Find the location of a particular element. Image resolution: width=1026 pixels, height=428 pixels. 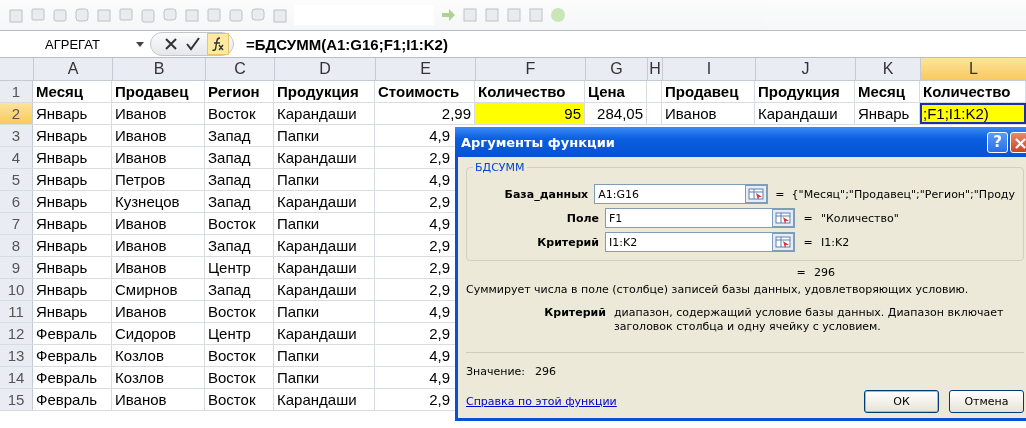

function-description: Суммирует числа в поле (столбце) записей базы данных, удовлетворяющих условию. is located at coordinates (718, 289).